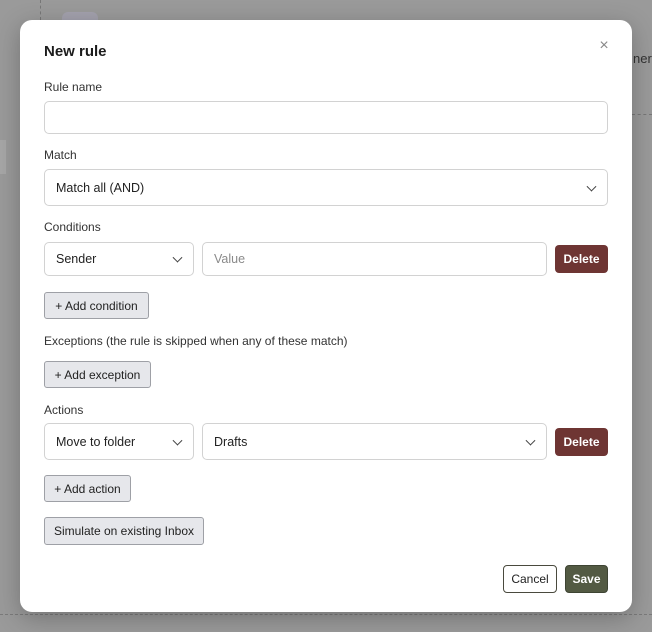  Describe the element at coordinates (76, 259) in the screenshot. I see `condition-field-value: Sender` at that location.